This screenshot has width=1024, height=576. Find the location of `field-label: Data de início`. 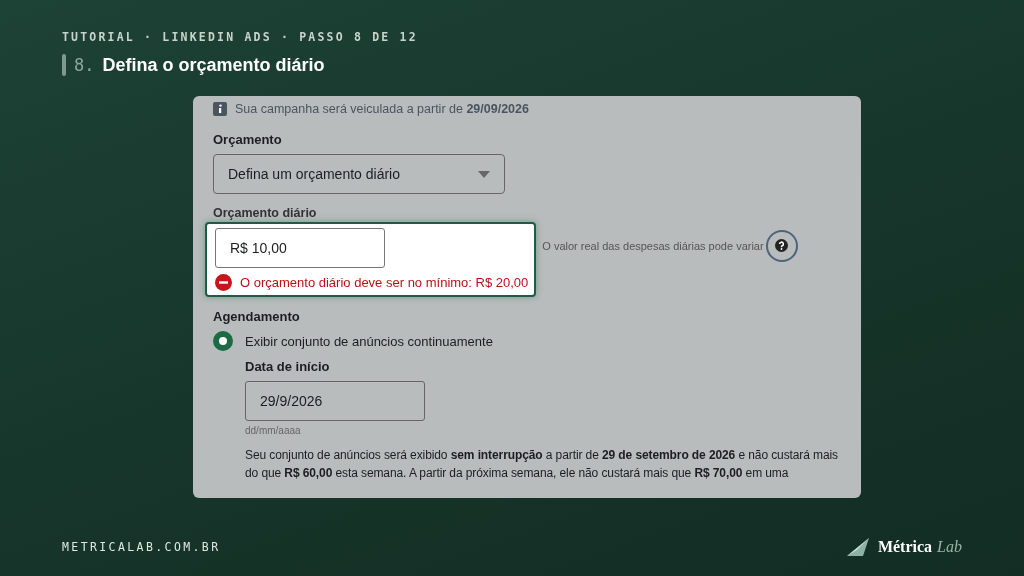

field-label: Data de início is located at coordinates (288, 366).